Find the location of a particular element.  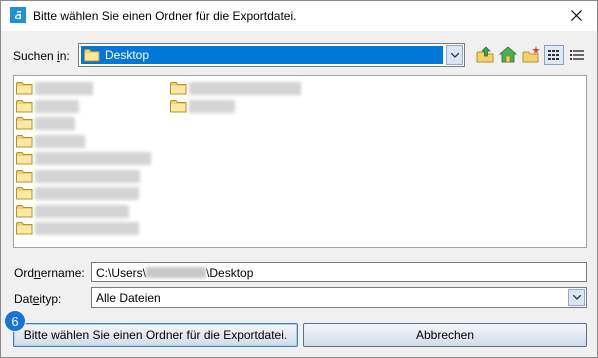

folder-item-name: Item 3 is located at coordinates (55, 123).